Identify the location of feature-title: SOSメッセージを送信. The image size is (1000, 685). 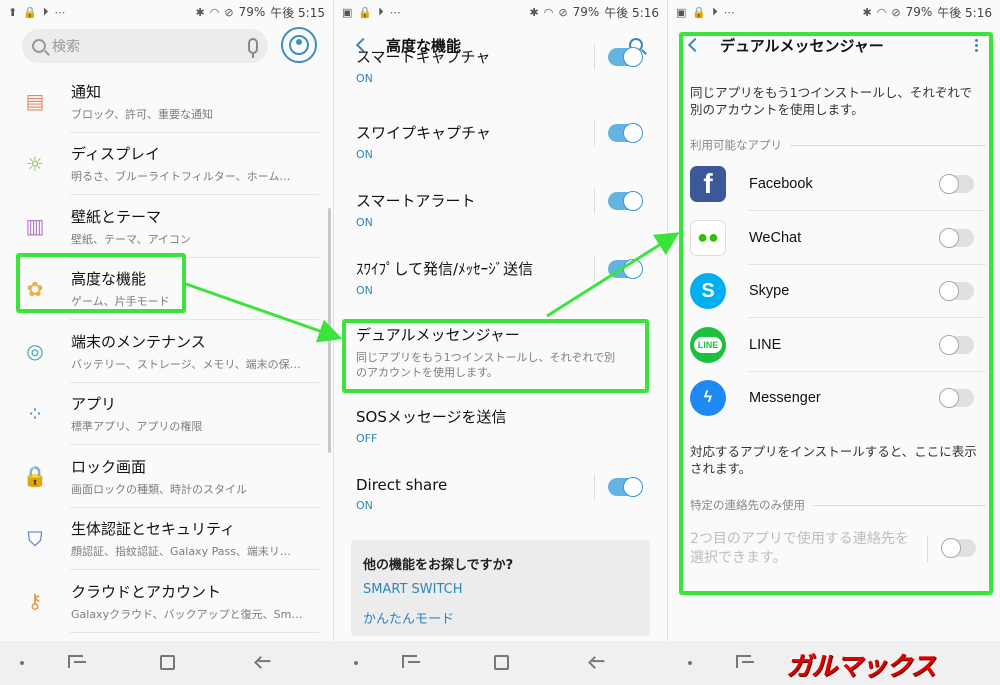
(431, 417).